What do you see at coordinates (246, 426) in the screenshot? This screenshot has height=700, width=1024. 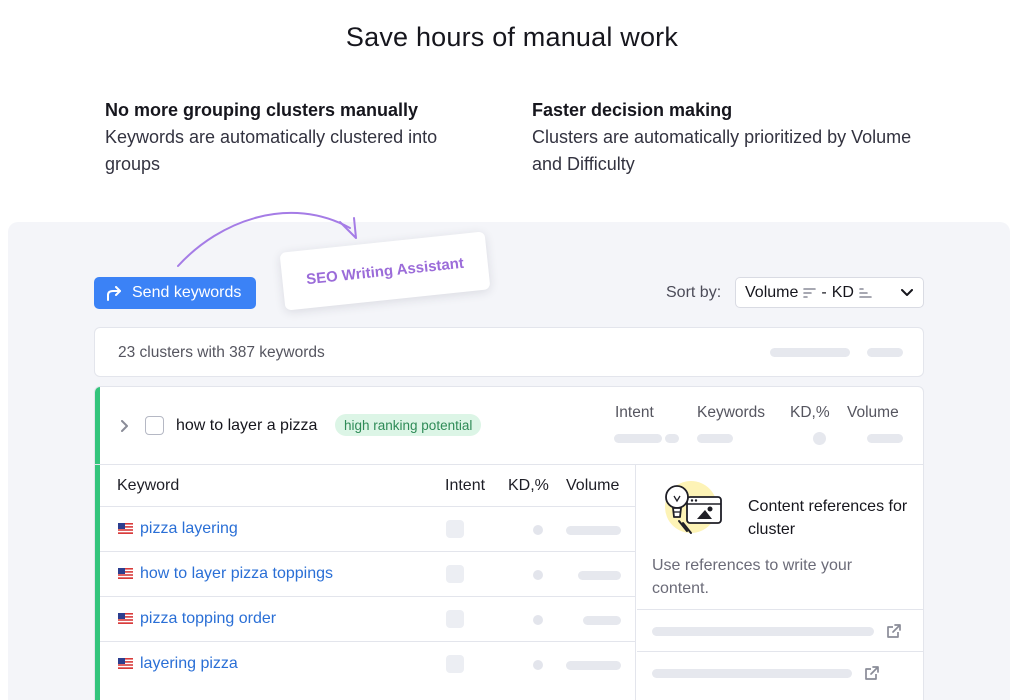 I see `cluster-title: how to layer a pizza` at bounding box center [246, 426].